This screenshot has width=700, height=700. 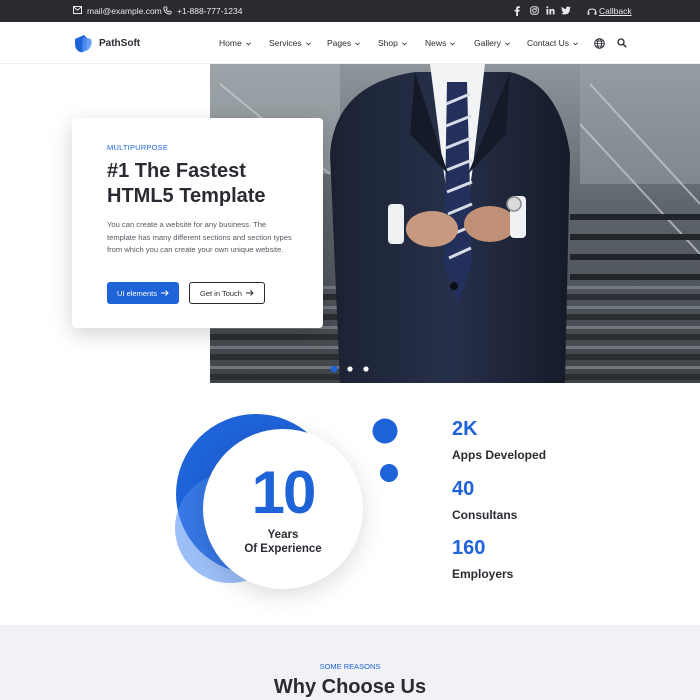 I want to click on nav-item-news: News, so click(x=440, y=43).